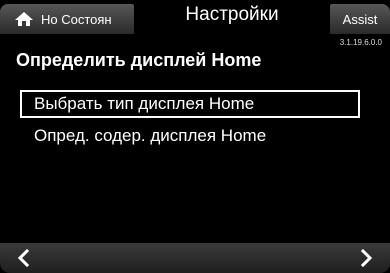 The height and width of the screenshot is (273, 390). What do you see at coordinates (195, 258) in the screenshot?
I see `bottom-nav-bar` at bounding box center [195, 258].